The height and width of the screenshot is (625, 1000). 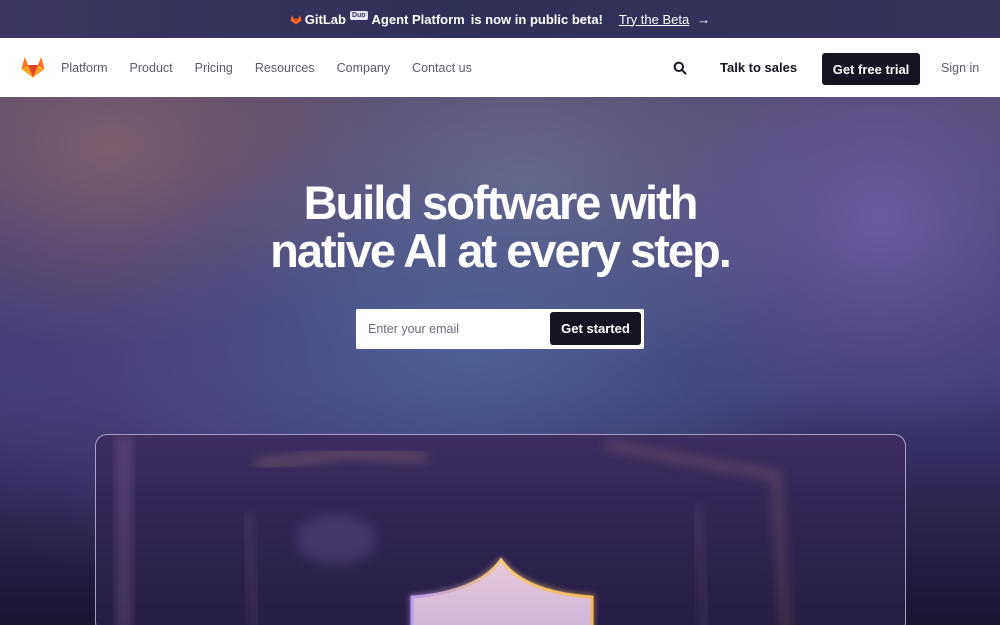 I want to click on email-signup-form: Get started, so click(x=500, y=329).